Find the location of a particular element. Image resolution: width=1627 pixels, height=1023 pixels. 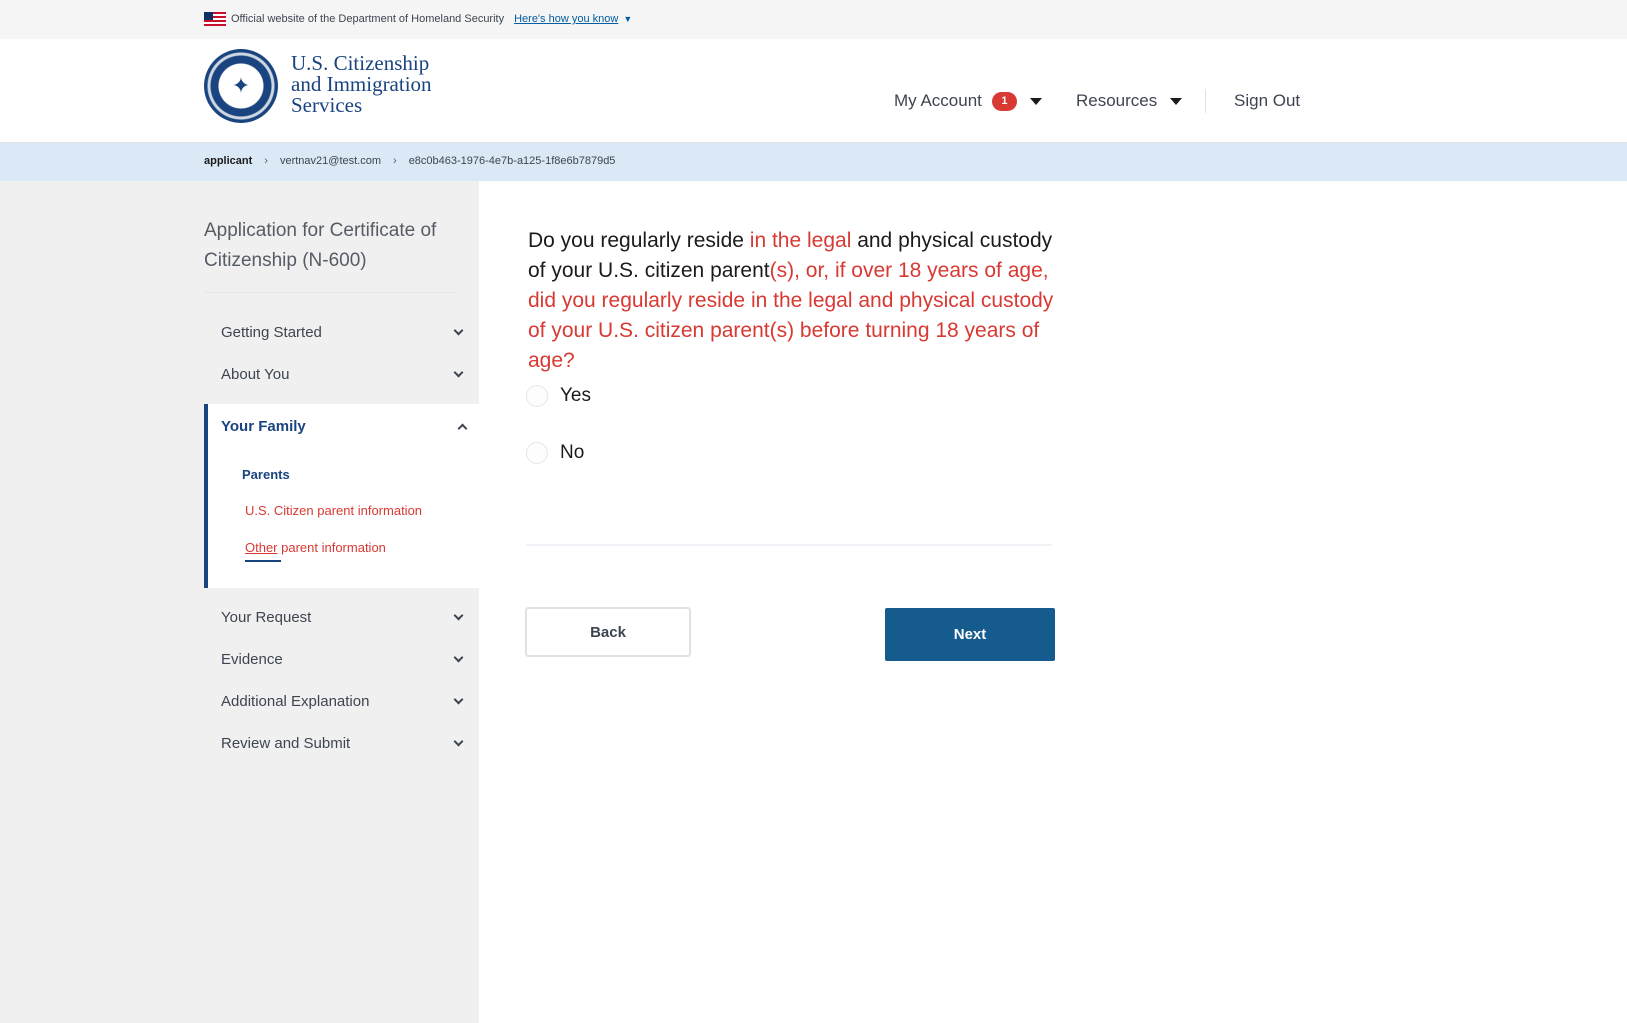

sign-out-label: Sign Out is located at coordinates (1267, 100).